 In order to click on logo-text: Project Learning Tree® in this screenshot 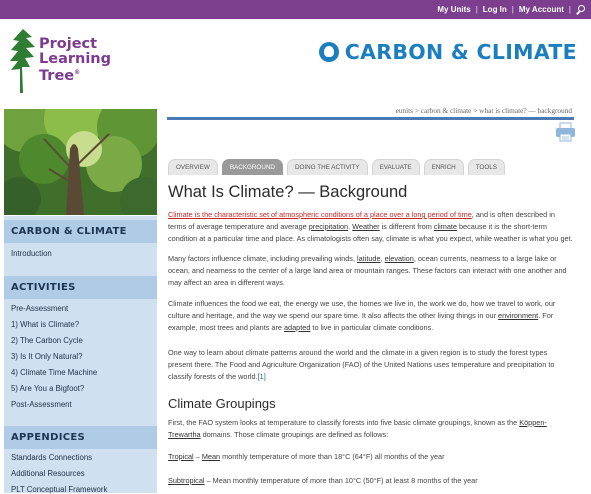, I will do `click(75, 60)`.